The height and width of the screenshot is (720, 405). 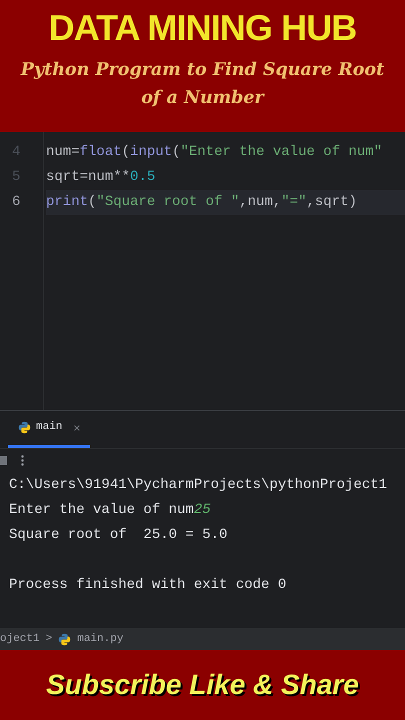 What do you see at coordinates (101, 510) in the screenshot?
I see `console-output: Enter the value of num` at bounding box center [101, 510].